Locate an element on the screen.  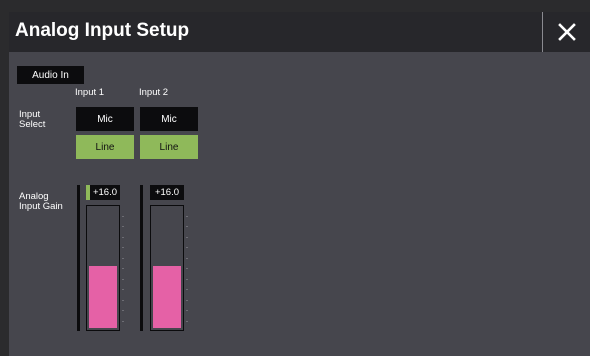
input-2-meter-scale is located at coordinates (187, 268).